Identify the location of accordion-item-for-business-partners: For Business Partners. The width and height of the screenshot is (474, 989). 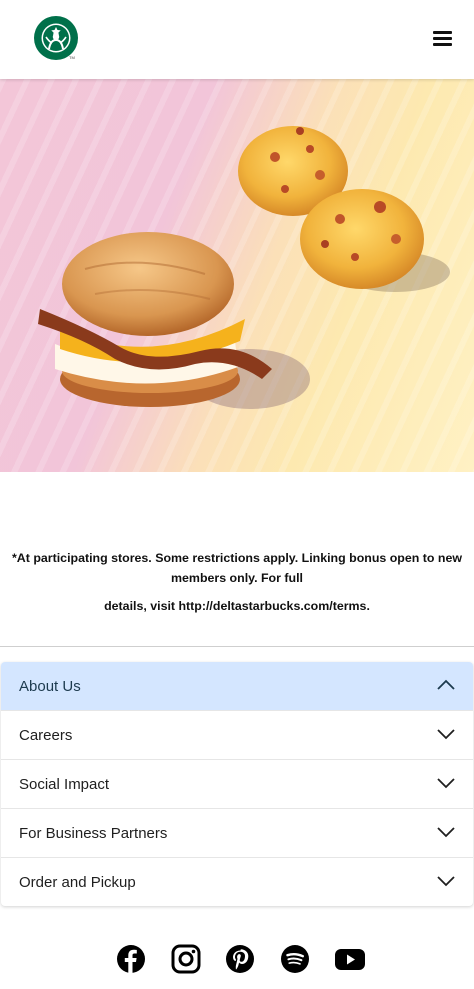
(237, 833).